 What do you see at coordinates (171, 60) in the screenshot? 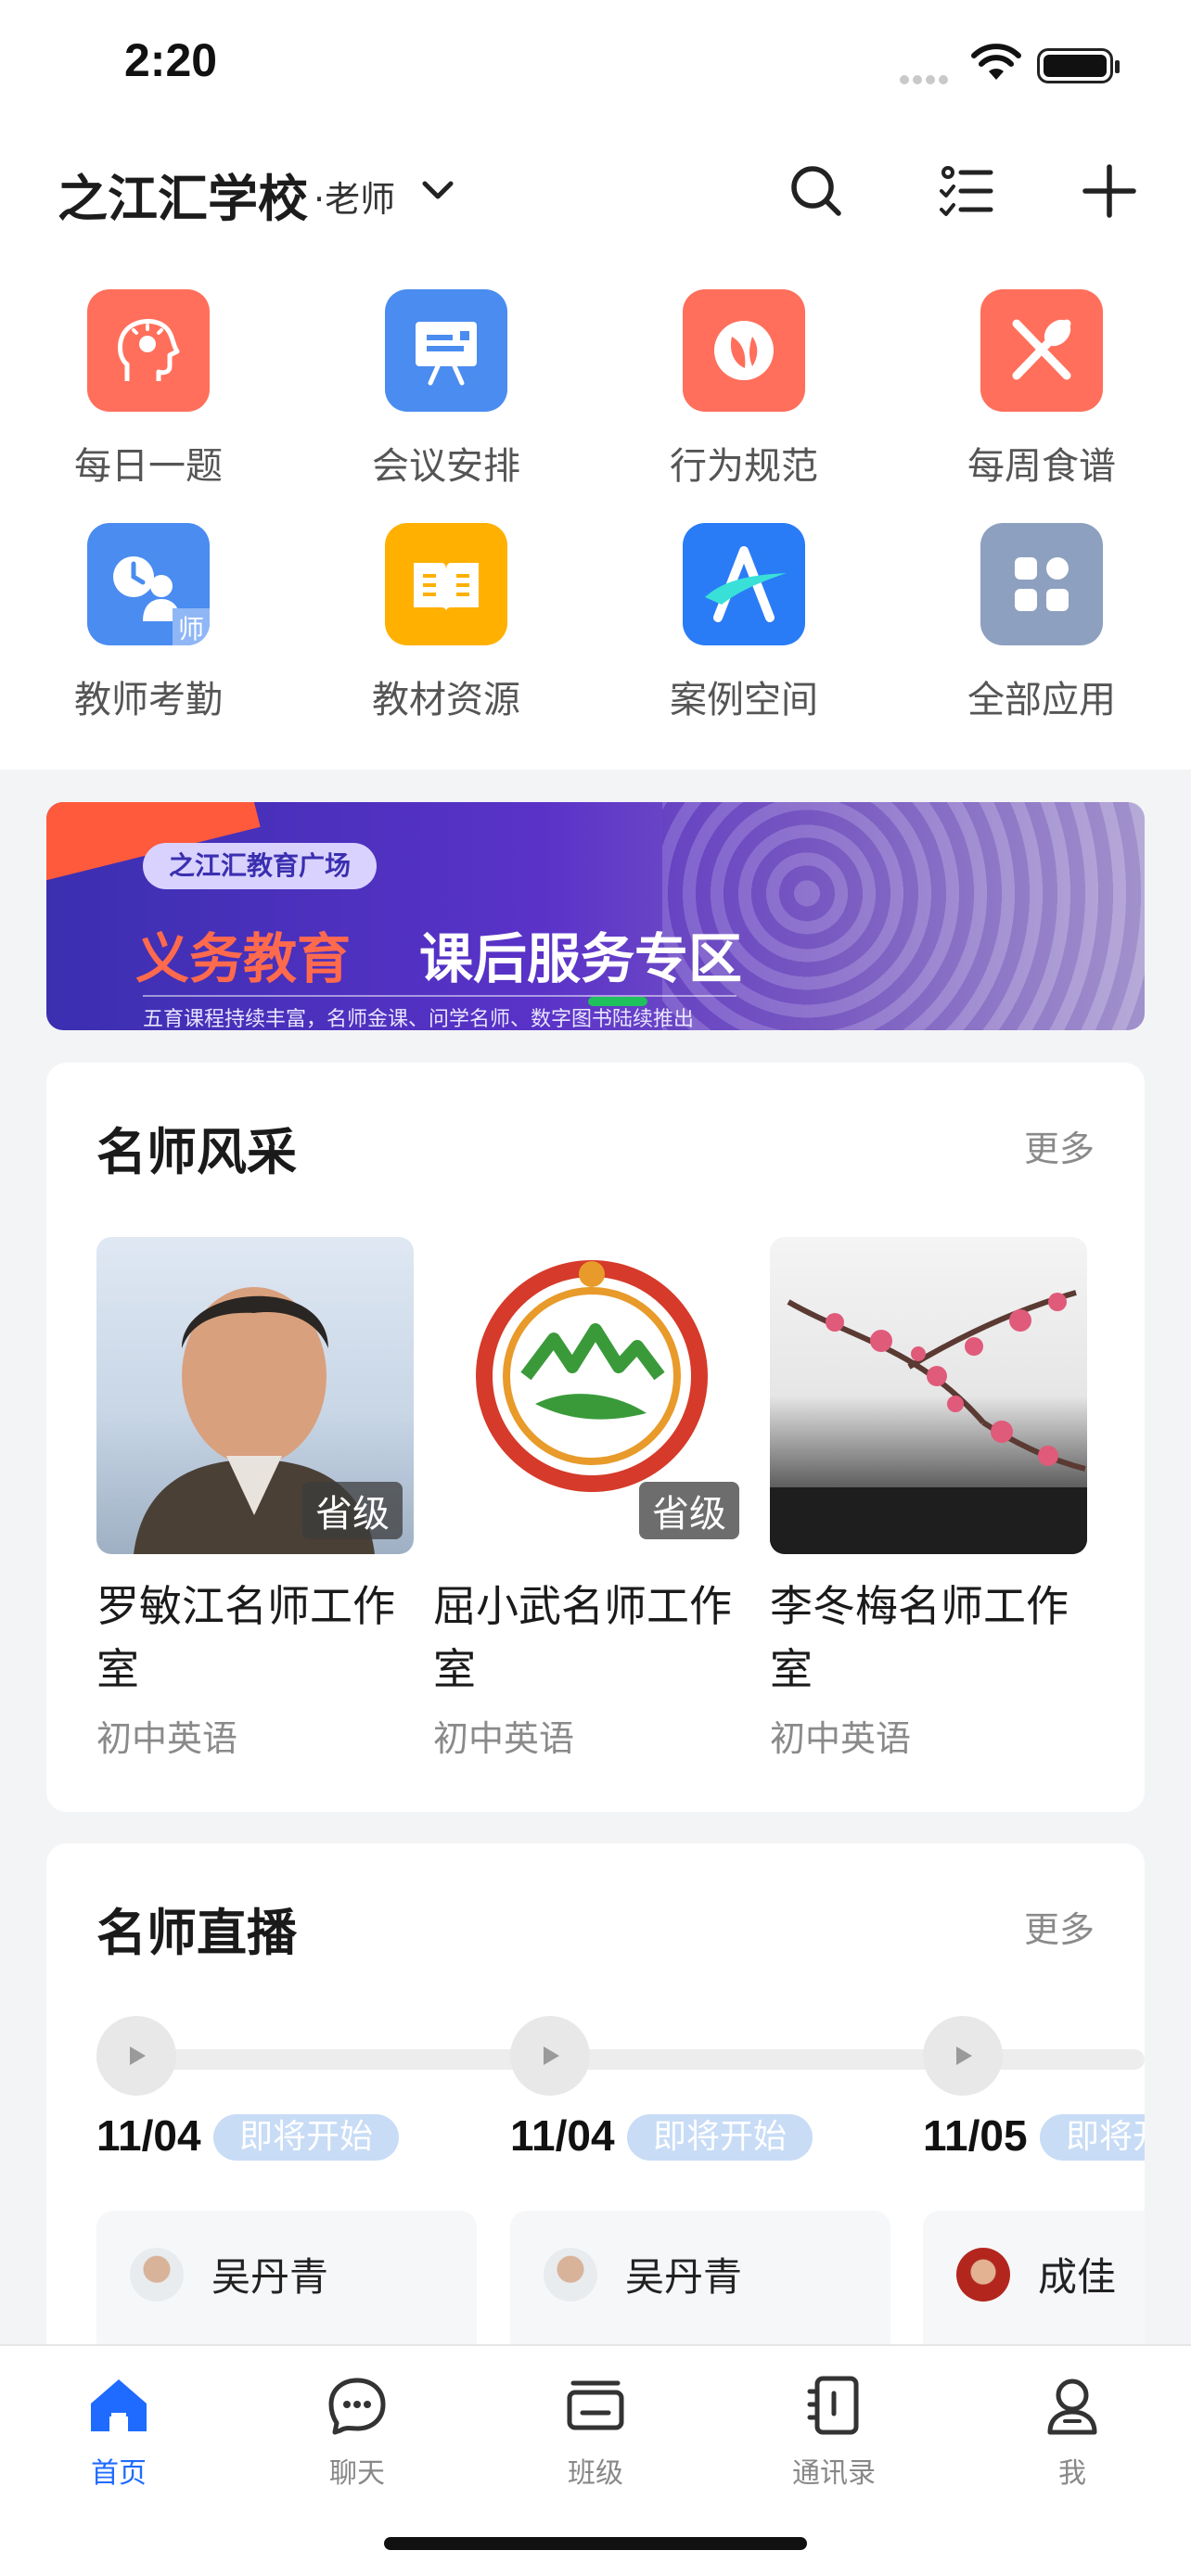
I see `status-time: 2:20` at bounding box center [171, 60].